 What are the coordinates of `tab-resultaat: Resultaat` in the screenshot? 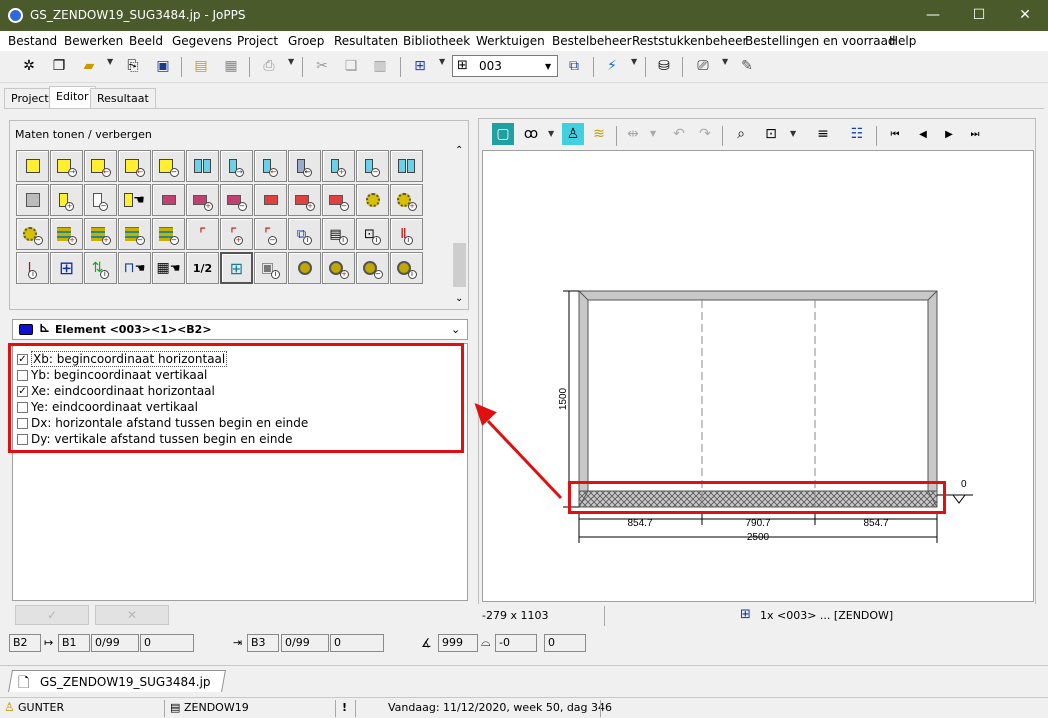 It's located at (123, 98).